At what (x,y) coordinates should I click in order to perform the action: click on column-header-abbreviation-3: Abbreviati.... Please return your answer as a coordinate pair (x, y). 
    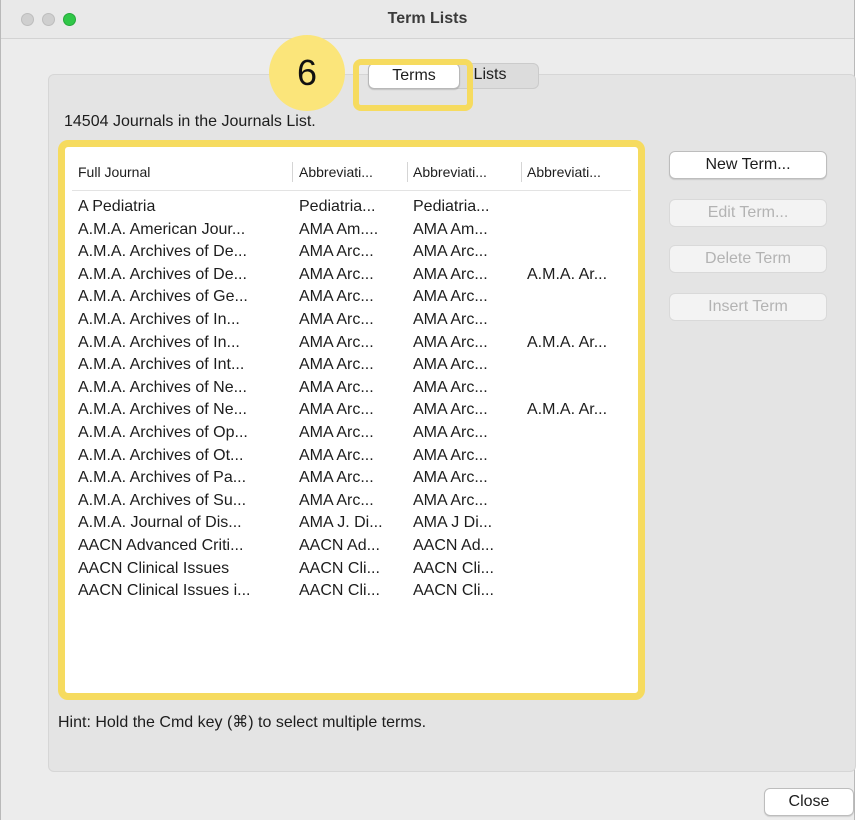
    Looking at the image, I should click on (577, 172).